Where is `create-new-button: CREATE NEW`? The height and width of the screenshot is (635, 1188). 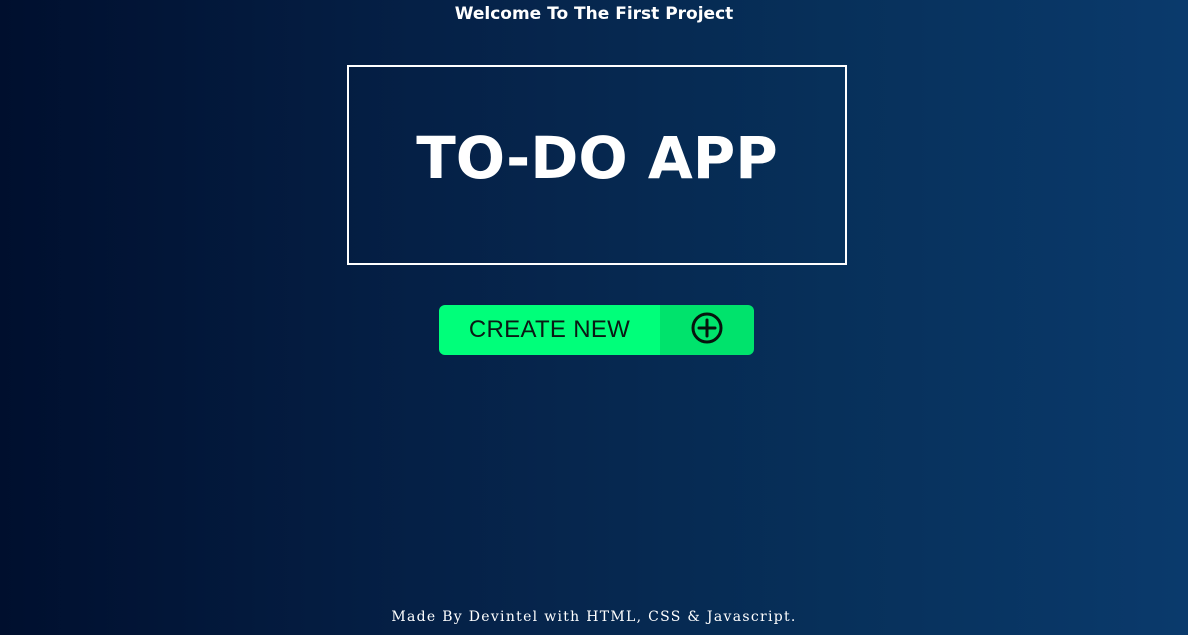
create-new-button: CREATE NEW is located at coordinates (596, 330).